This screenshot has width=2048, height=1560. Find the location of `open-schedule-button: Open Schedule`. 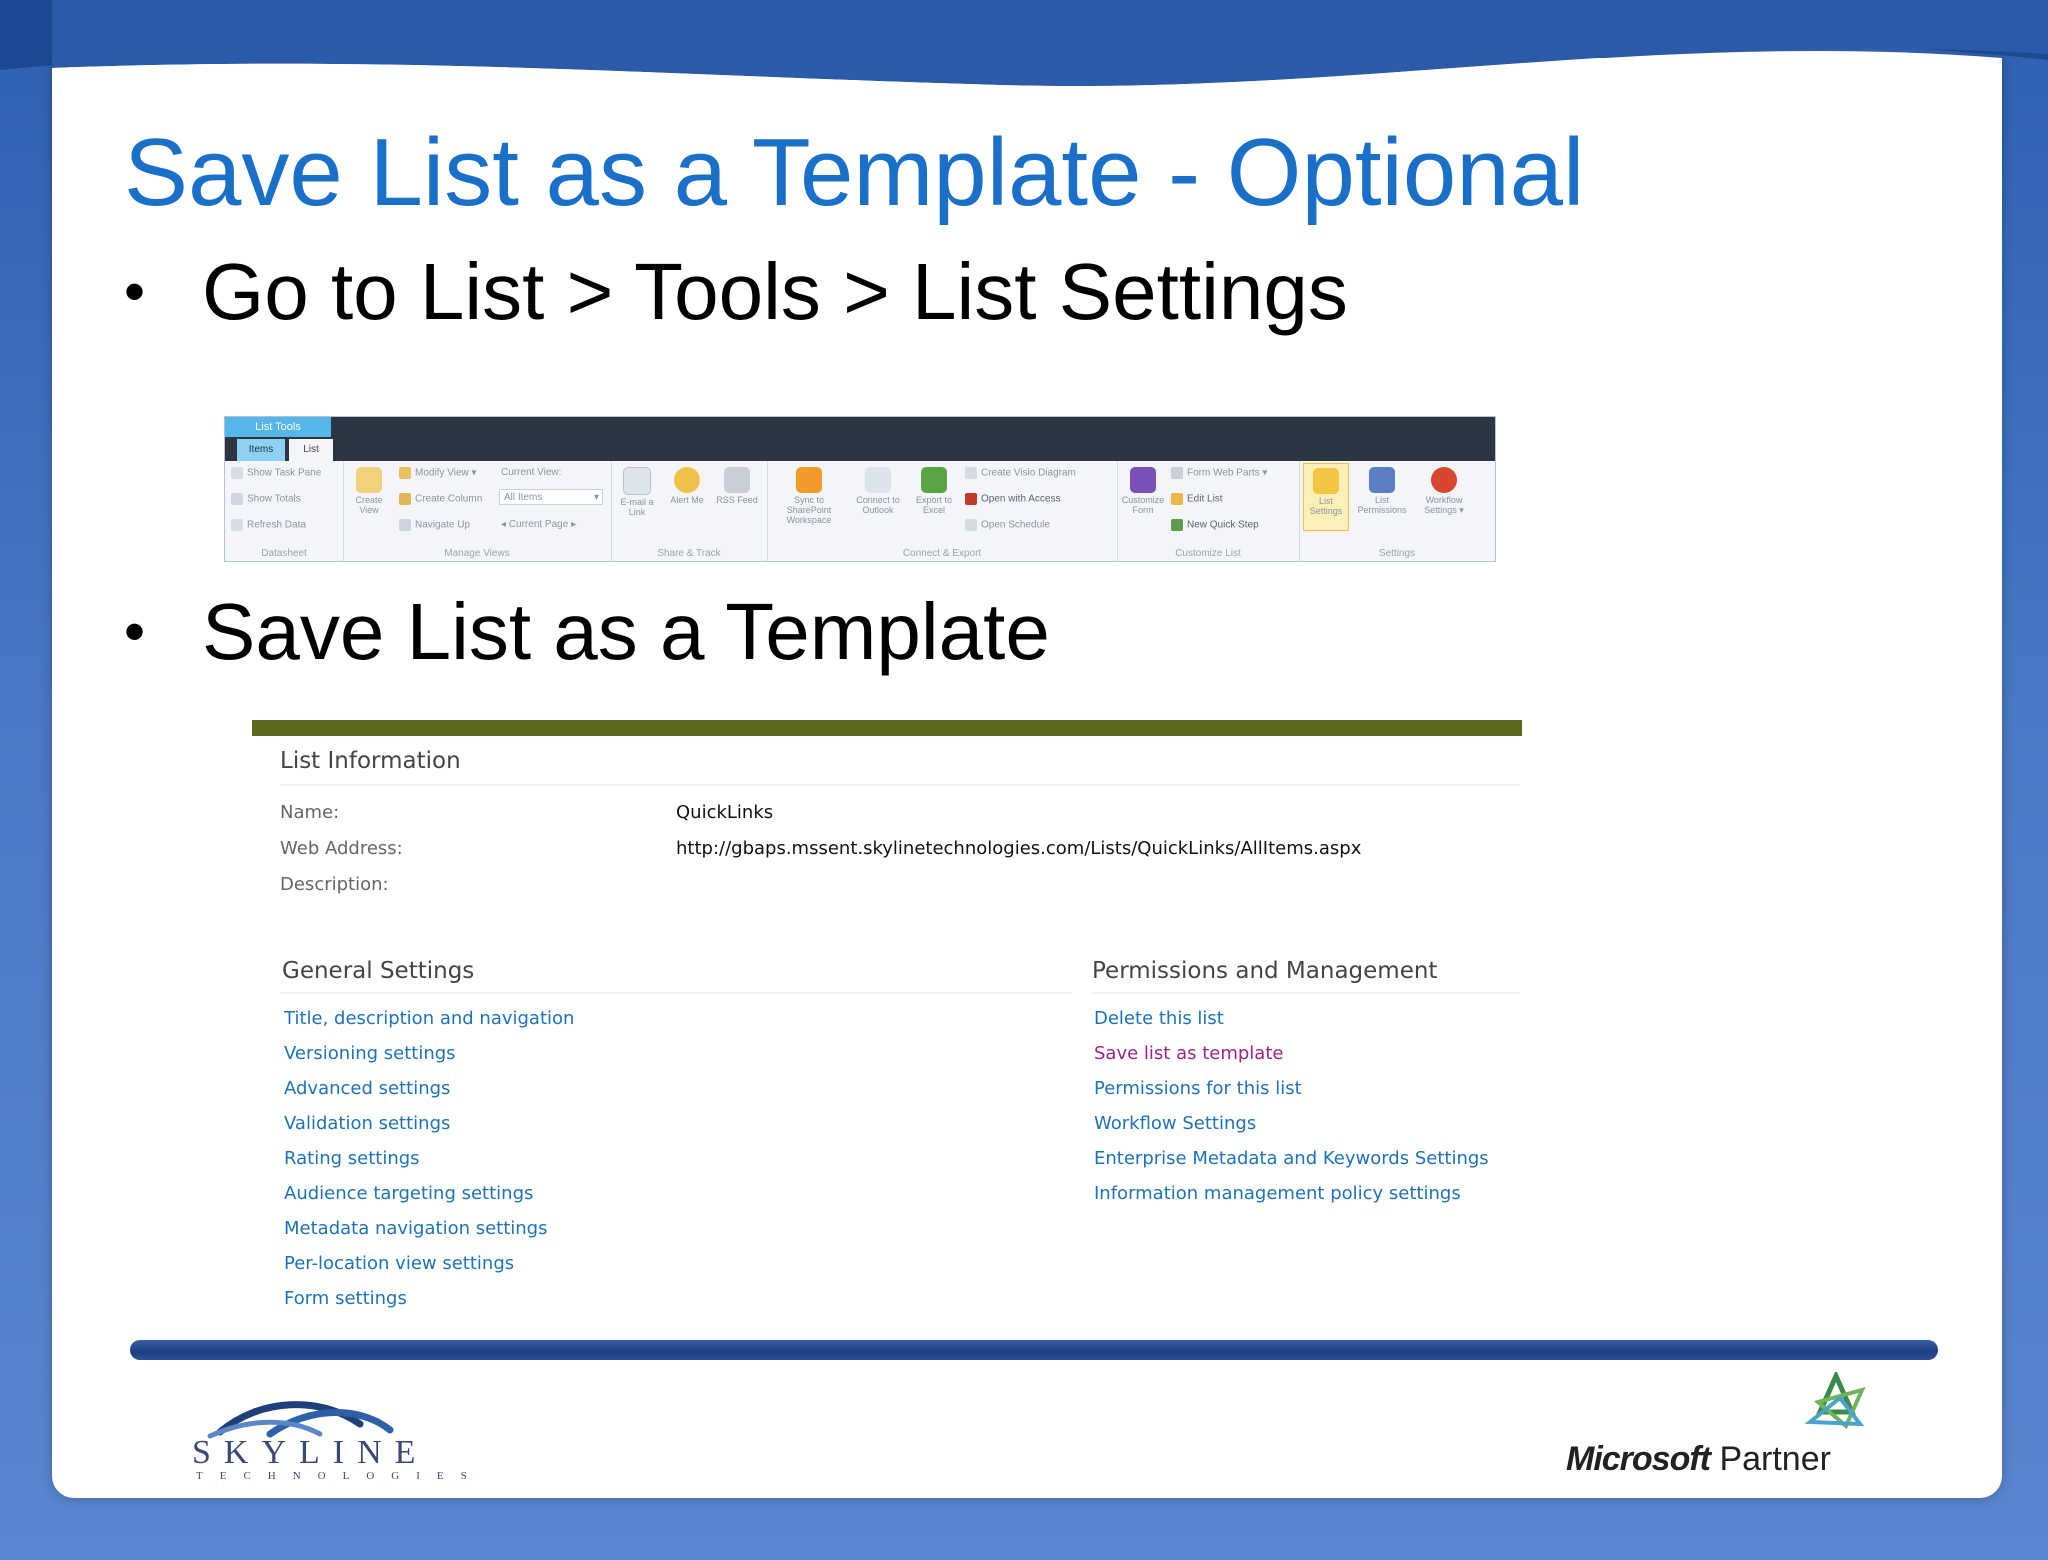

open-schedule-button: Open Schedule is located at coordinates (1007, 525).